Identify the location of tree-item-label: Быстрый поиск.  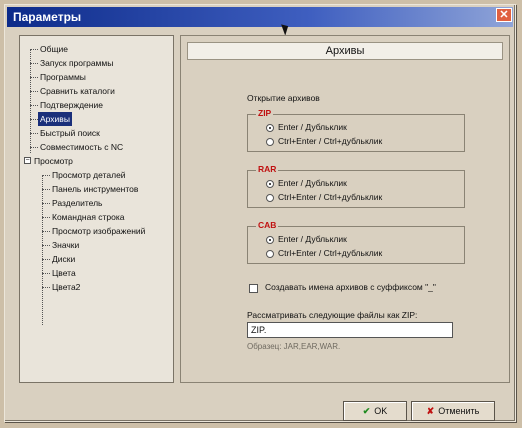
(70, 133).